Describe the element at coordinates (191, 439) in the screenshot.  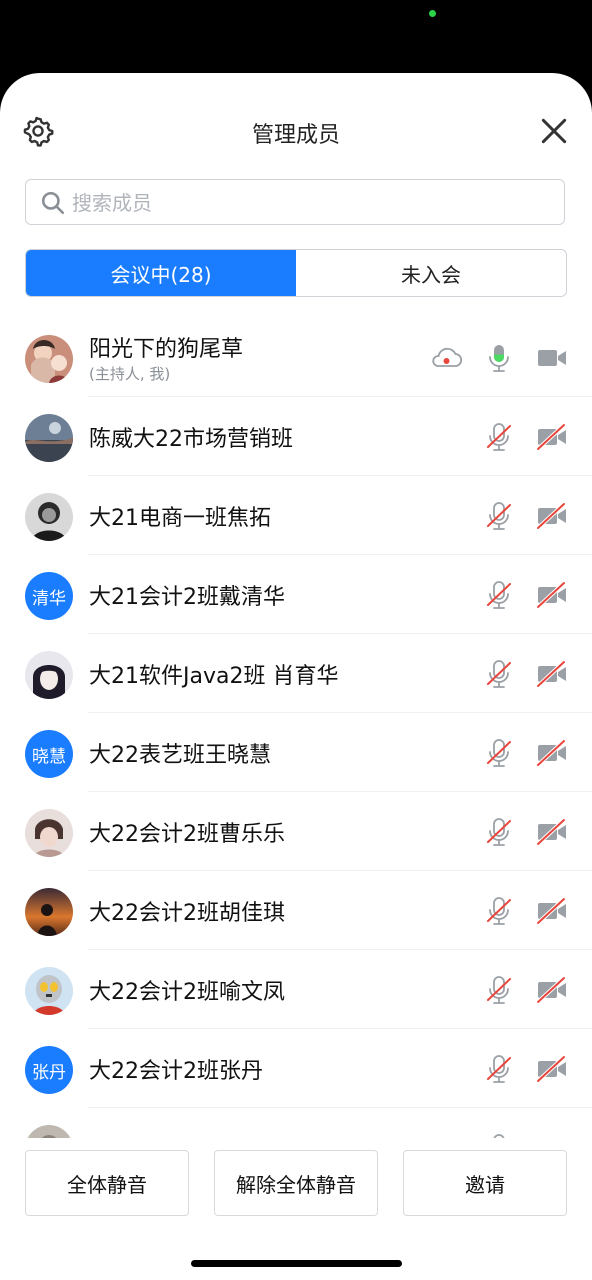
I see `member-name: 陈威大22市场营销班` at that location.